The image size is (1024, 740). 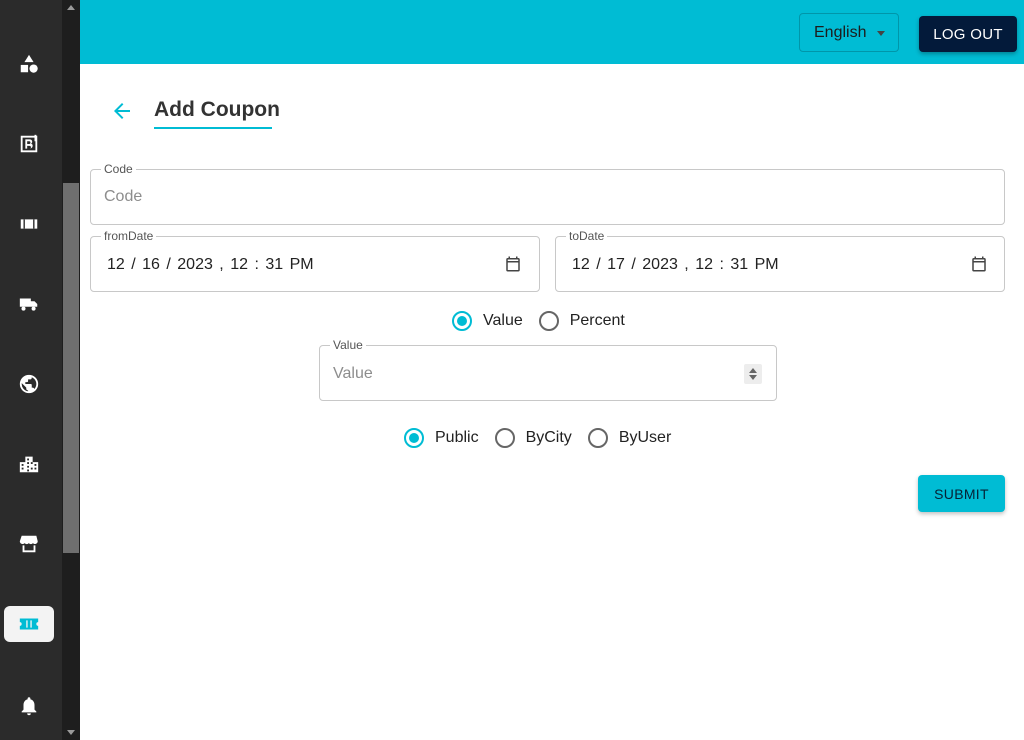 What do you see at coordinates (645, 437) in the screenshot?
I see `radio-byuser-label: ByUser` at bounding box center [645, 437].